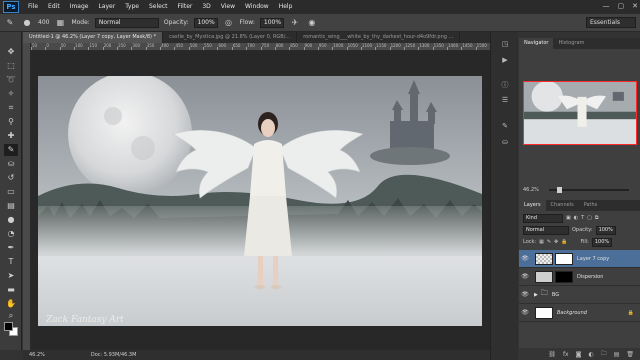  Describe the element at coordinates (552, 354) in the screenshot. I see `link-icon: ⛓` at that location.